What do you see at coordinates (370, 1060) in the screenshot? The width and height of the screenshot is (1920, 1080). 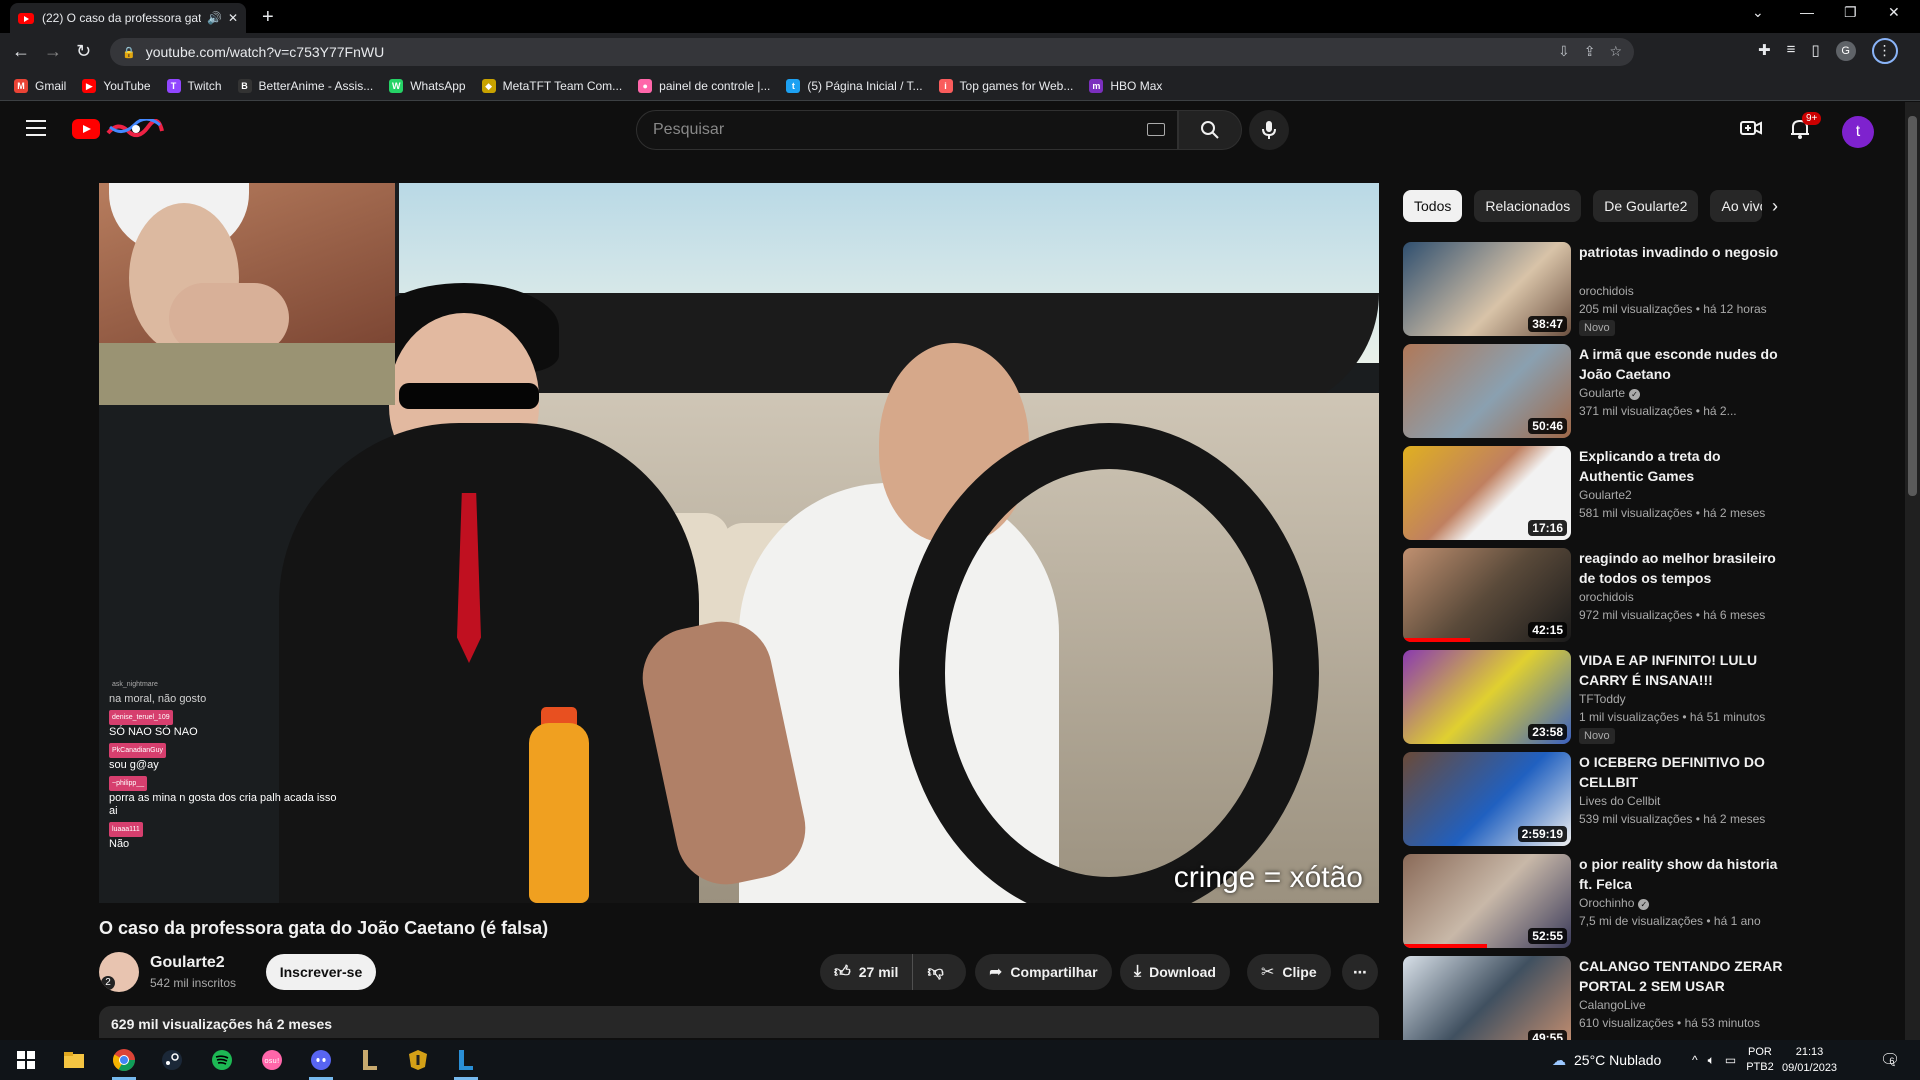 I see `league-client-icon` at bounding box center [370, 1060].